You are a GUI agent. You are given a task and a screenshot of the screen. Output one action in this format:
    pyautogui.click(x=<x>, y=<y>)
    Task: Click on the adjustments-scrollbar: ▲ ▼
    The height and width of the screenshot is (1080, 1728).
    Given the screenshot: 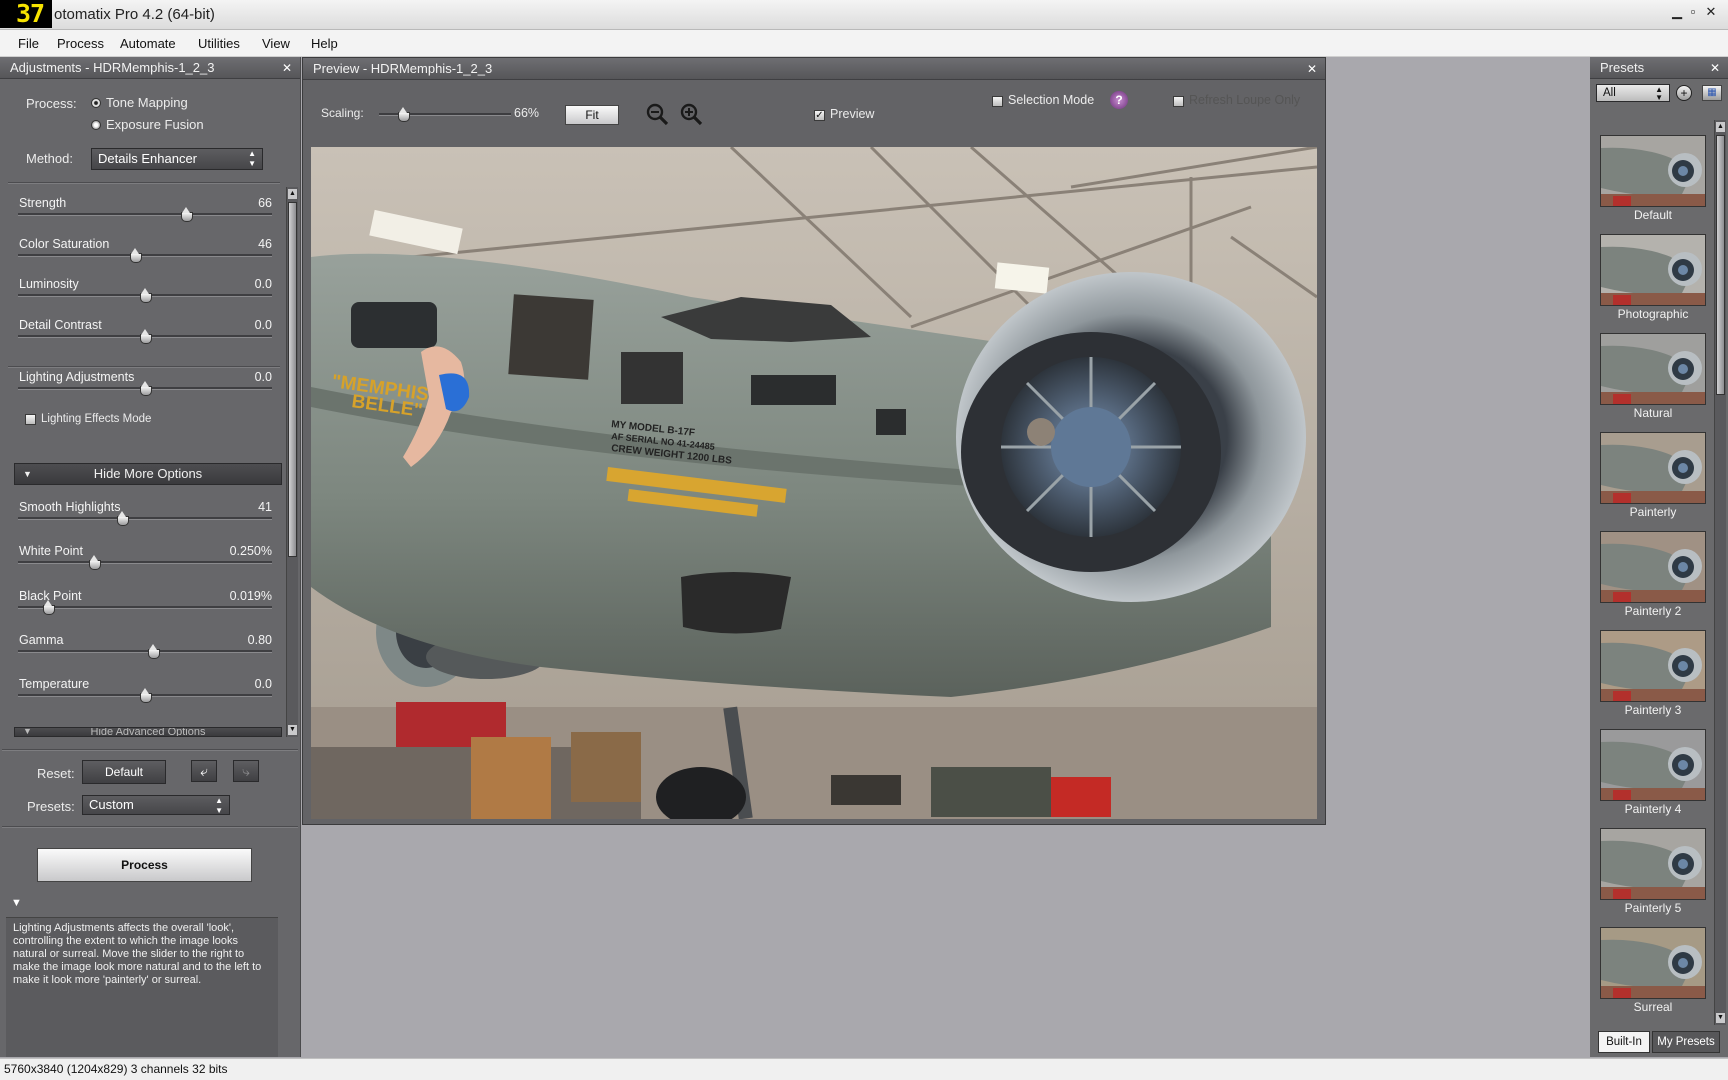 What is the action you would take?
    pyautogui.click(x=292, y=462)
    